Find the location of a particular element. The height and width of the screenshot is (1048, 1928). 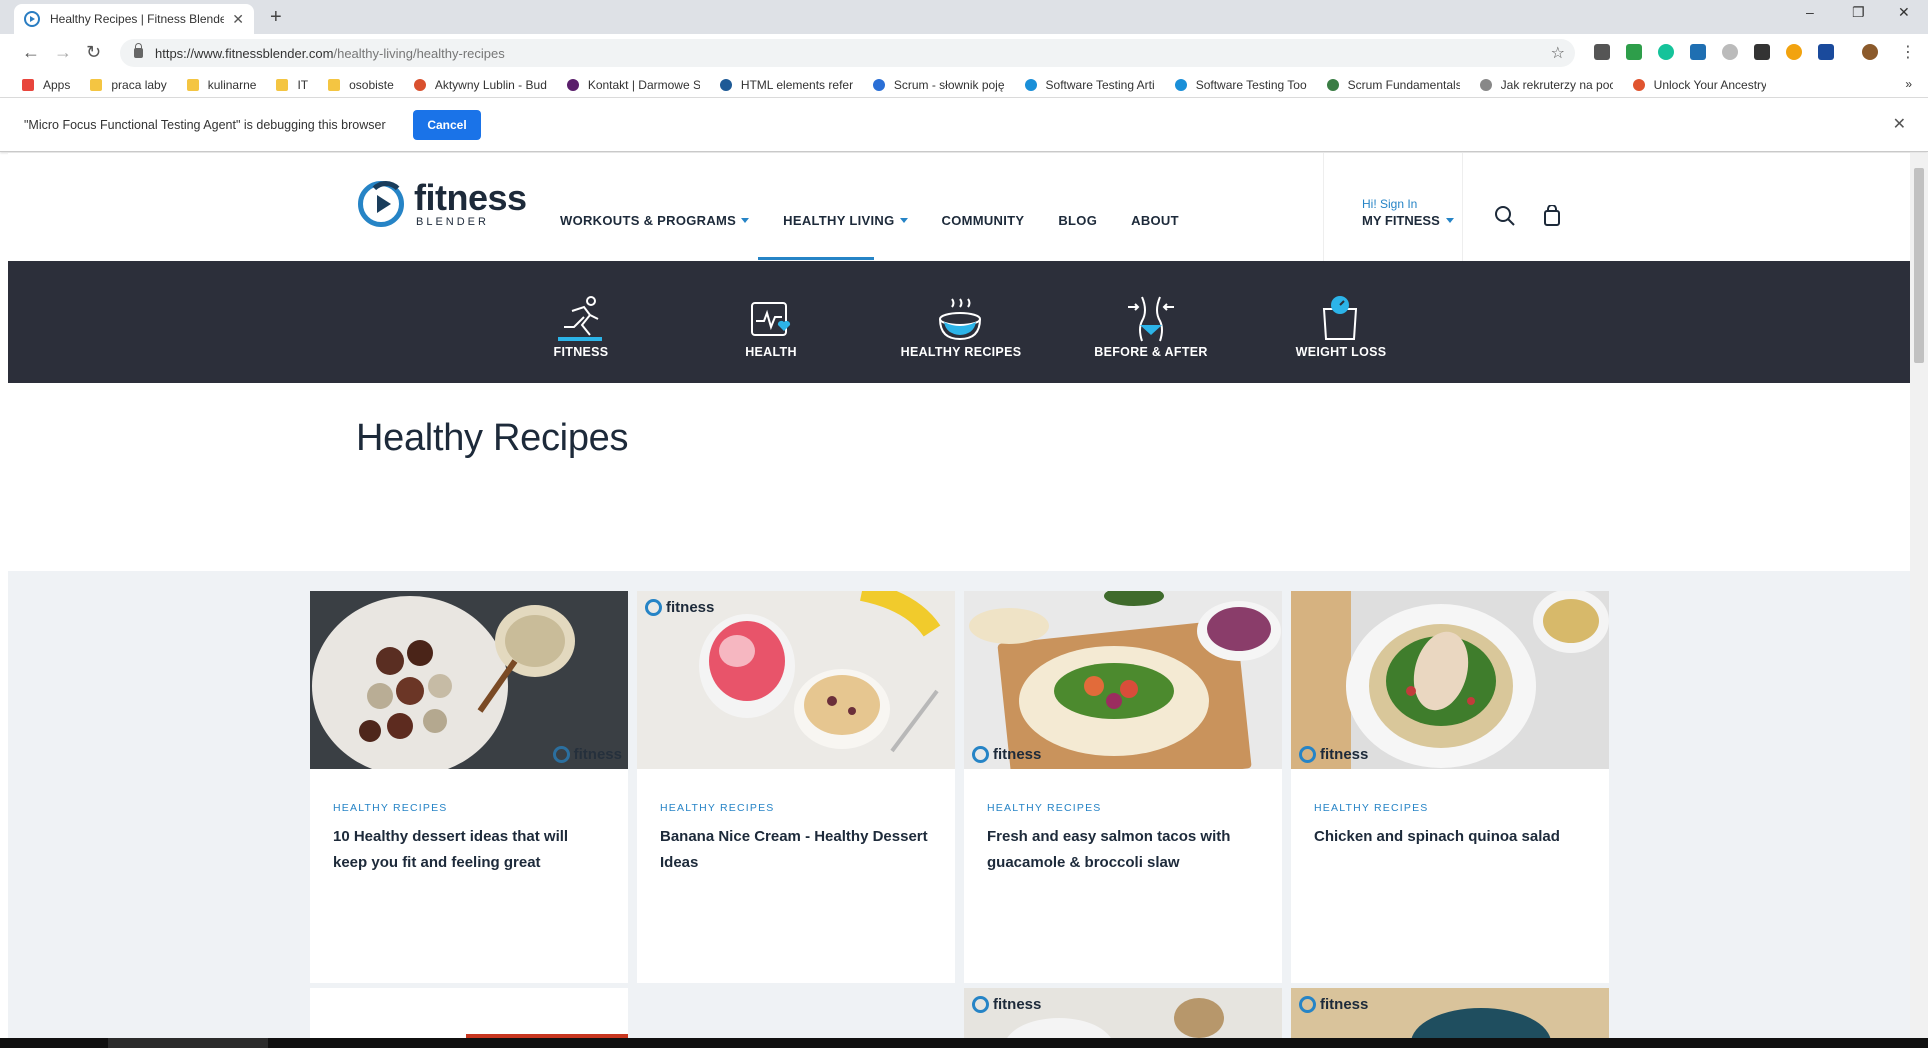

cancel-debugging-button: Cancel is located at coordinates (447, 125).